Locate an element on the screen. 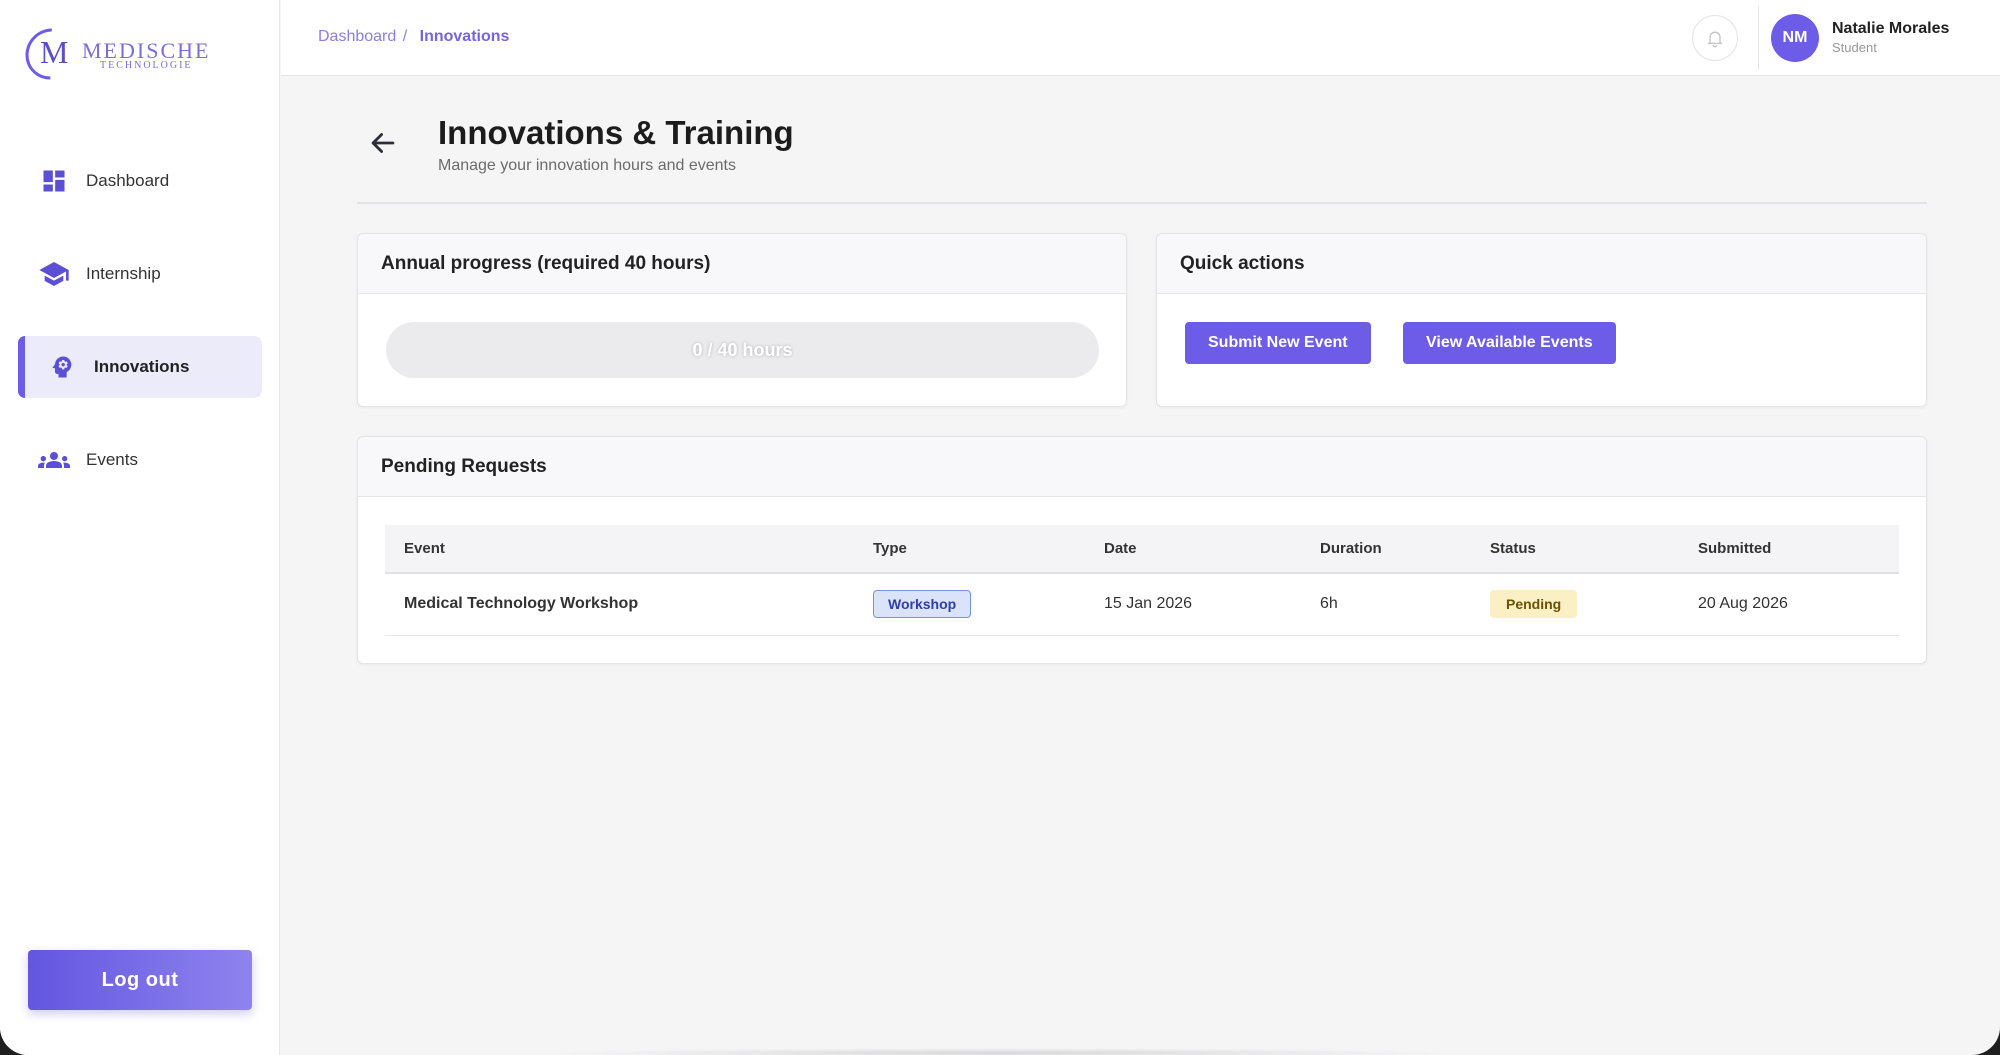 The height and width of the screenshot is (1055, 2000). card-title: Pending Requests is located at coordinates (1142, 467).